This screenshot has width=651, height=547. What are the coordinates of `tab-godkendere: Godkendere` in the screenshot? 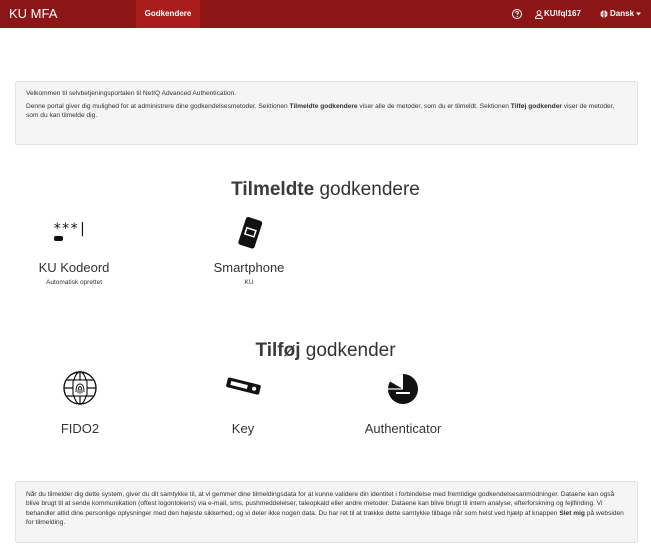 It's located at (168, 14).